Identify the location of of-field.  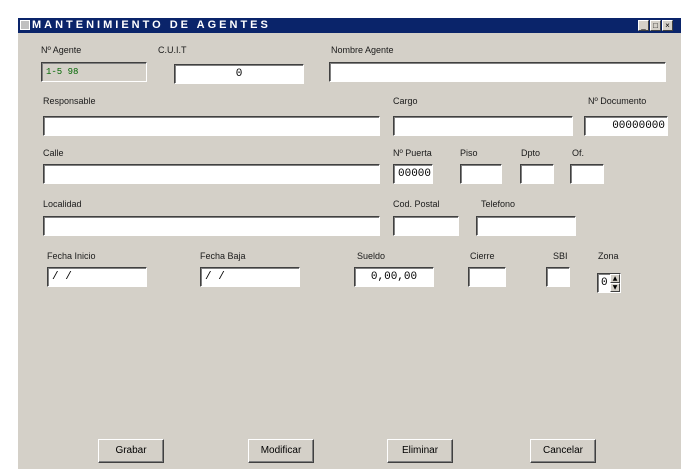
(587, 174).